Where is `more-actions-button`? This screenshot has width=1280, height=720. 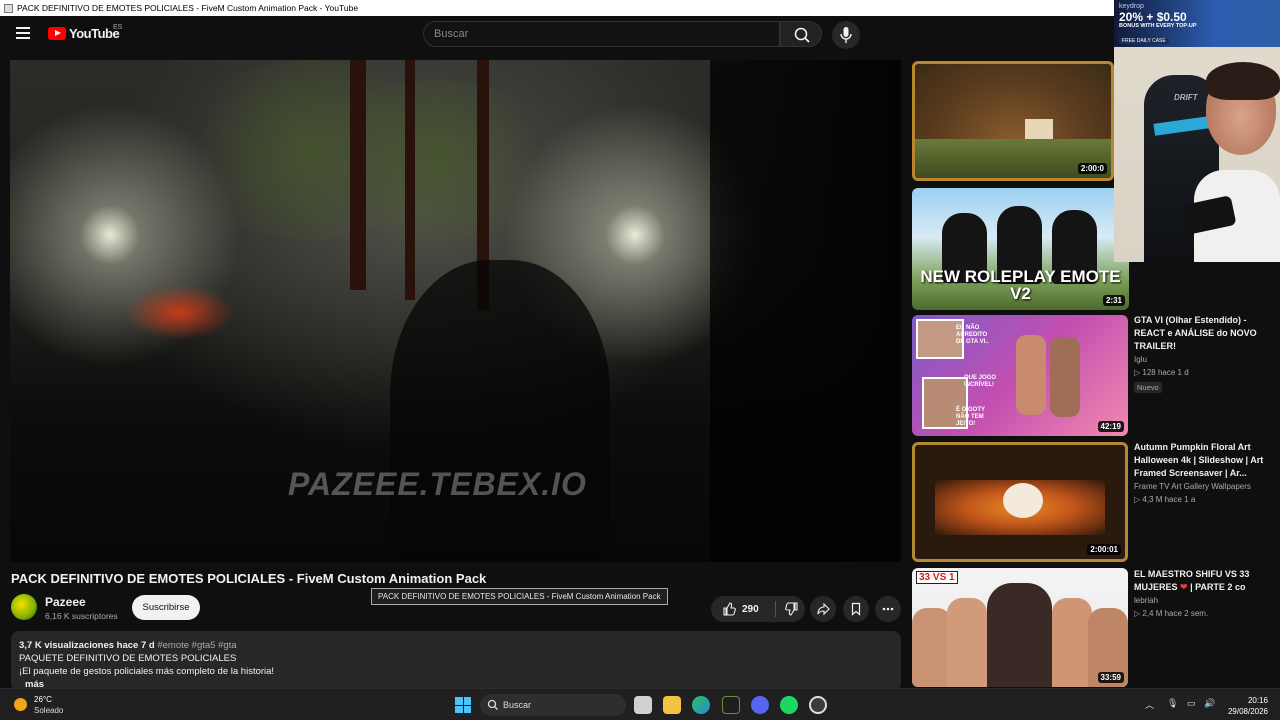
more-actions-button is located at coordinates (888, 609).